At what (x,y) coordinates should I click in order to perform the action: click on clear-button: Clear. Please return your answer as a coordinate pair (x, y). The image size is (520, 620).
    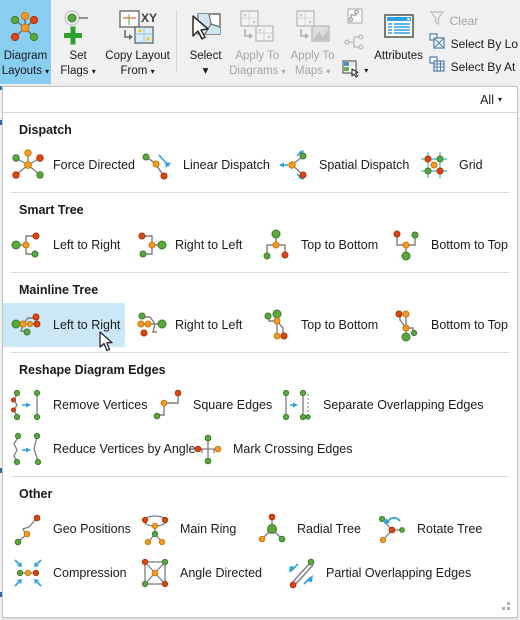
    Looking at the image, I should click on (473, 20).